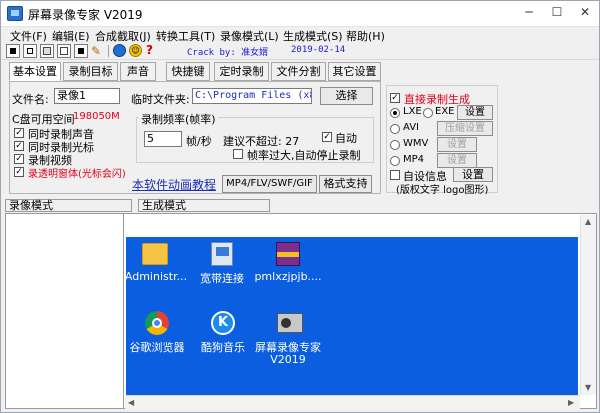 Image resolution: width=600 pixels, height=413 pixels. What do you see at coordinates (123, 36) in the screenshot?
I see `menu-compose: 合成截取(J)` at bounding box center [123, 36].